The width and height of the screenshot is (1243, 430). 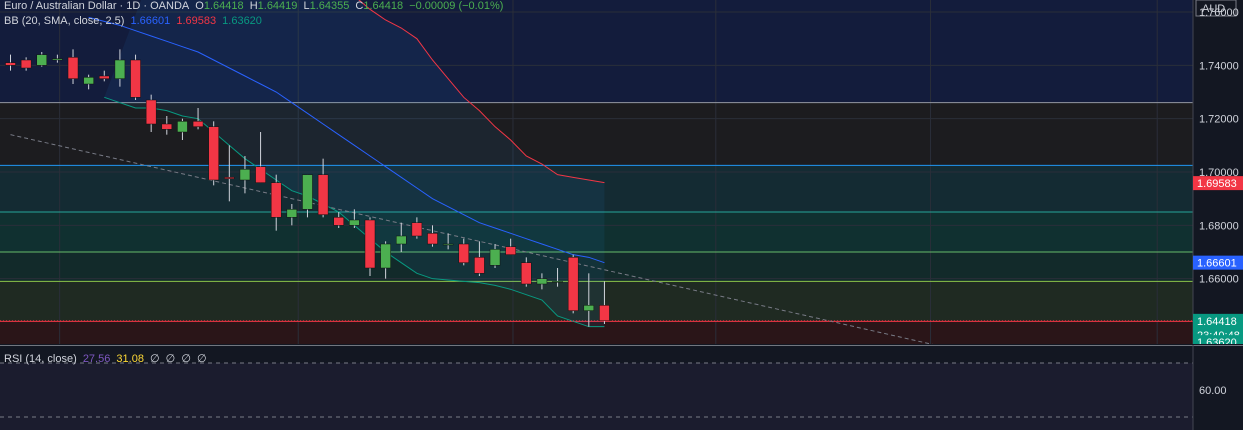 I want to click on rsi-tick-label: 60.00, so click(x=1213, y=391).